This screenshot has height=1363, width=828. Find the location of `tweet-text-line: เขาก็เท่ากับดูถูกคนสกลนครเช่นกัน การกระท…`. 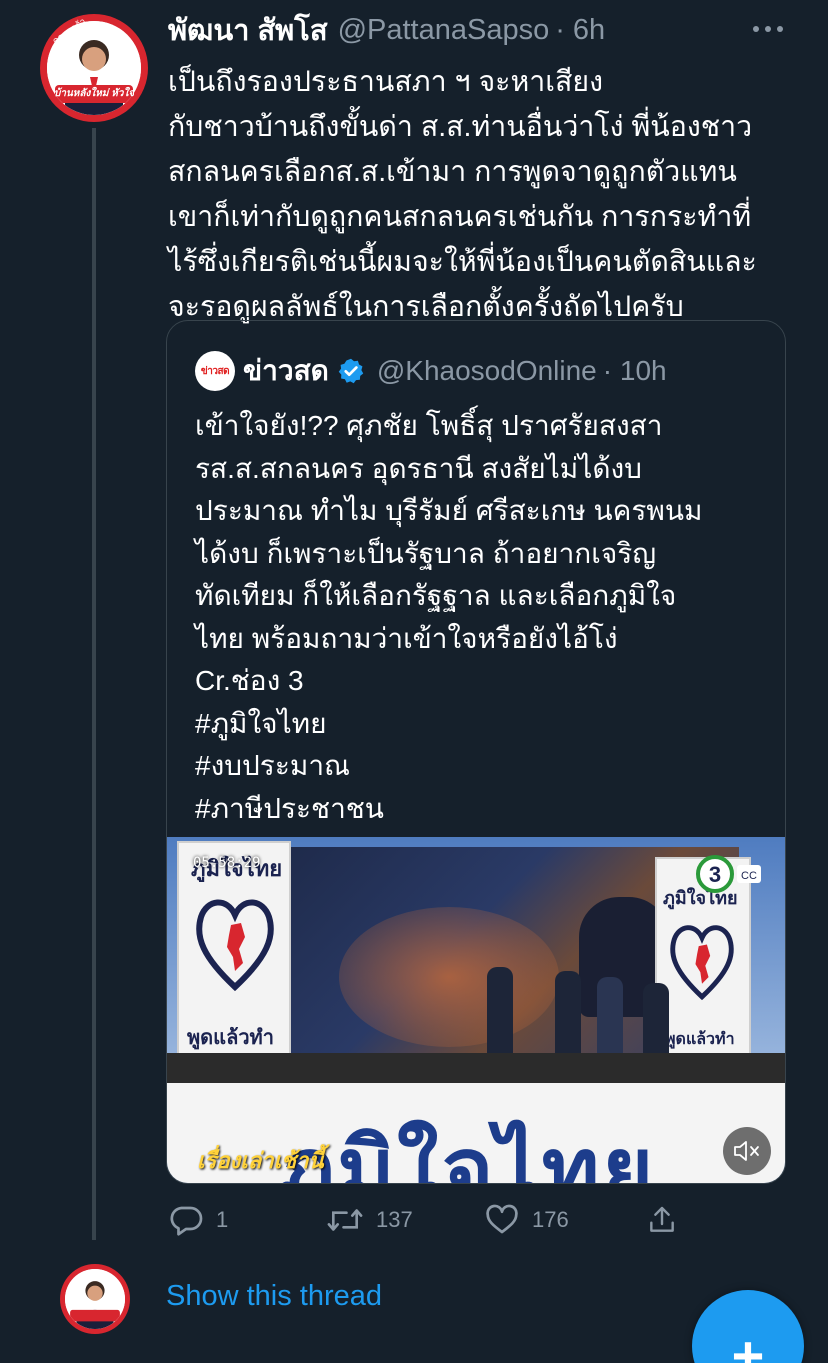

tweet-text-line: เขาก็เท่ากับดูถูกคนสกลนครเช่นกัน การกระท… is located at coordinates (460, 217).